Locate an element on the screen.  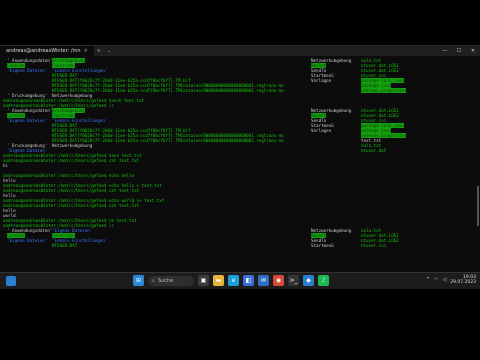
terminal-text: Startmenü is located at coordinates (322, 245).